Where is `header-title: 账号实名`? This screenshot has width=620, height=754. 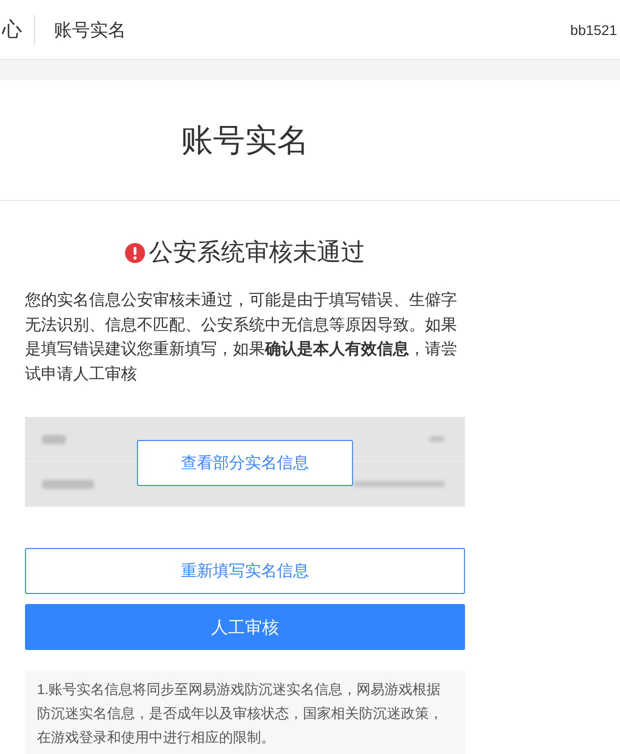
header-title: 账号实名 is located at coordinates (90, 30).